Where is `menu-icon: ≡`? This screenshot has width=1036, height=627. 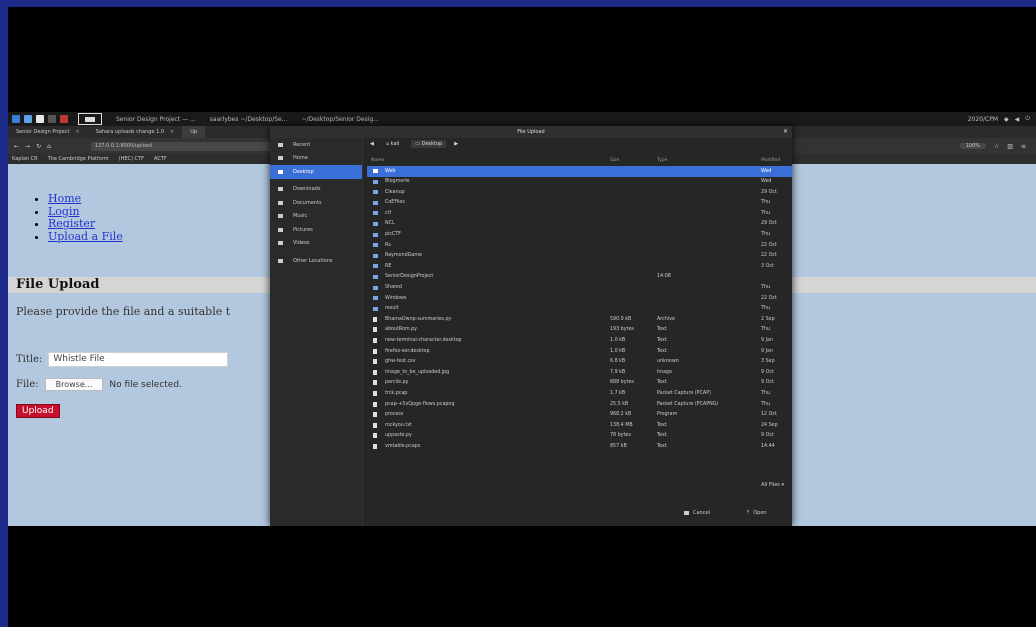
menu-icon: ≡ is located at coordinates (1023, 146).